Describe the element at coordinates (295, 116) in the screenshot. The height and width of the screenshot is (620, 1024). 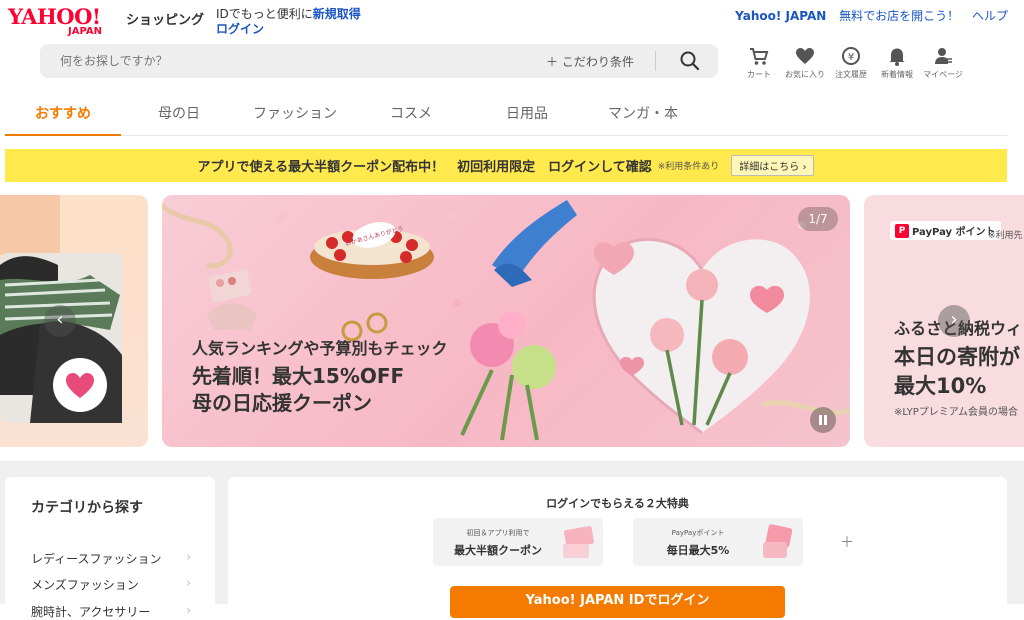
I see `tab-fashion: ファッション` at that location.